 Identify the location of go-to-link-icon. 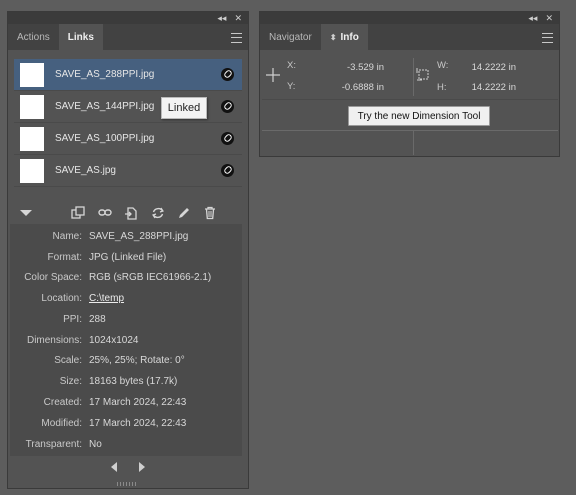
(105, 213).